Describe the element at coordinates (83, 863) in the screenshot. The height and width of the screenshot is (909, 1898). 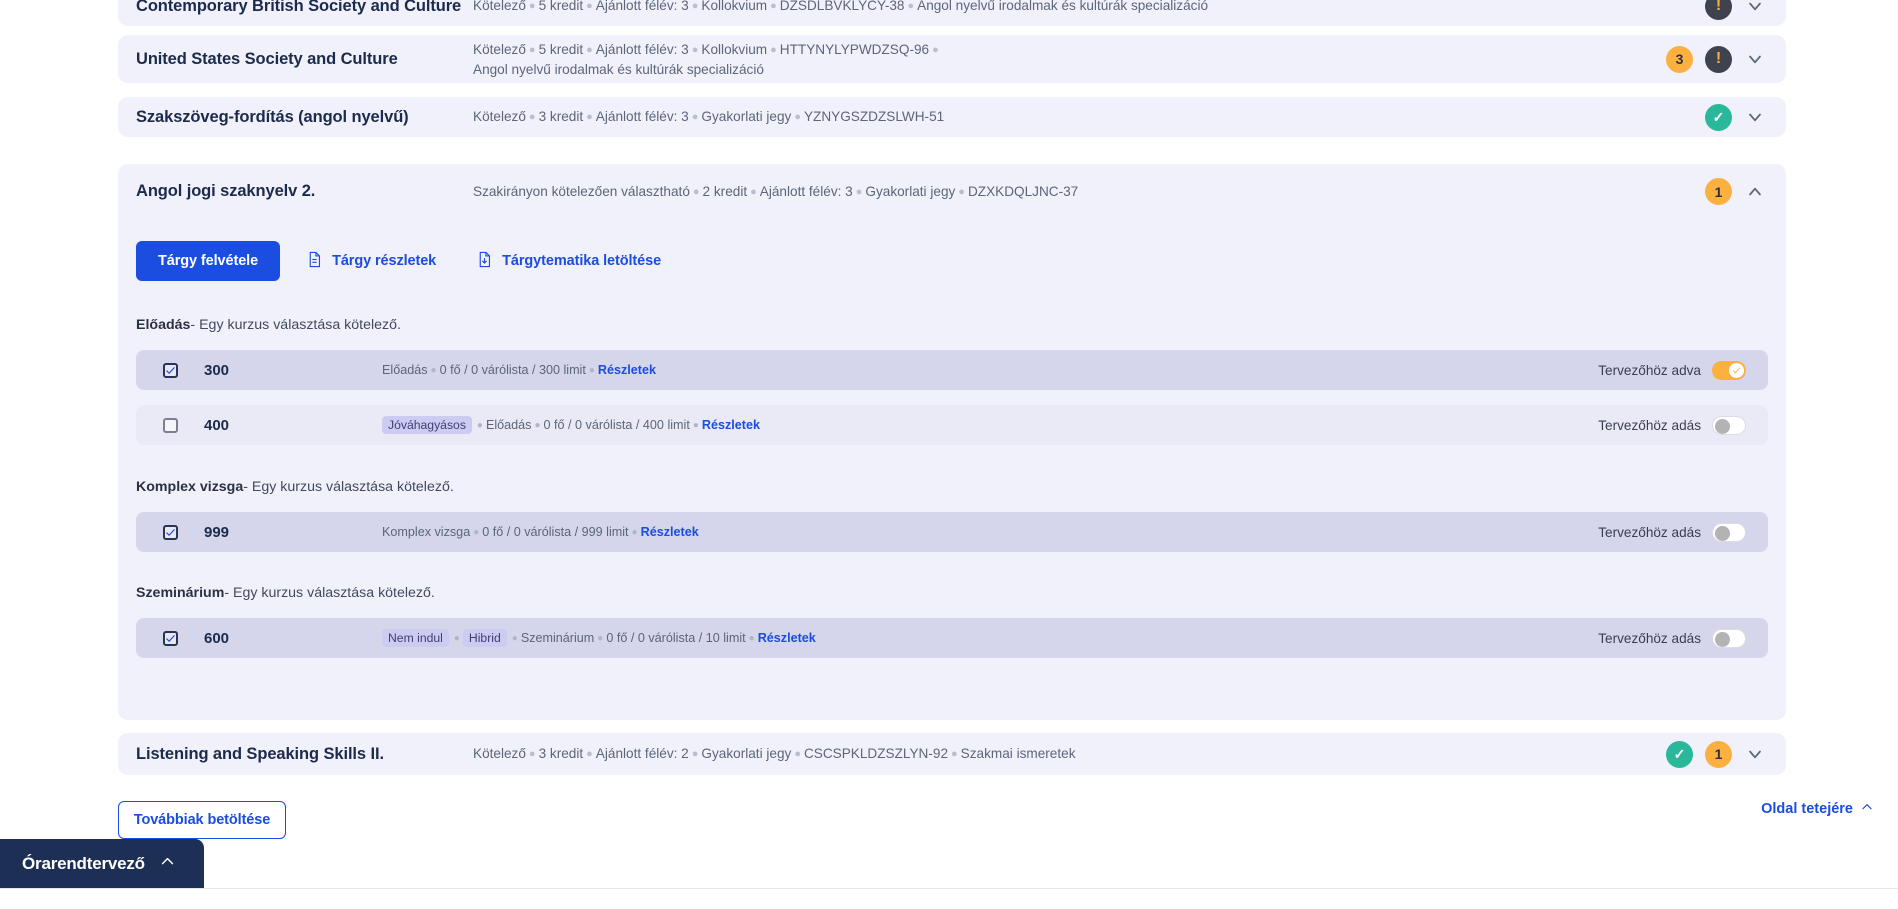
I see `timetable-planner-label: Órarendtervező` at that location.